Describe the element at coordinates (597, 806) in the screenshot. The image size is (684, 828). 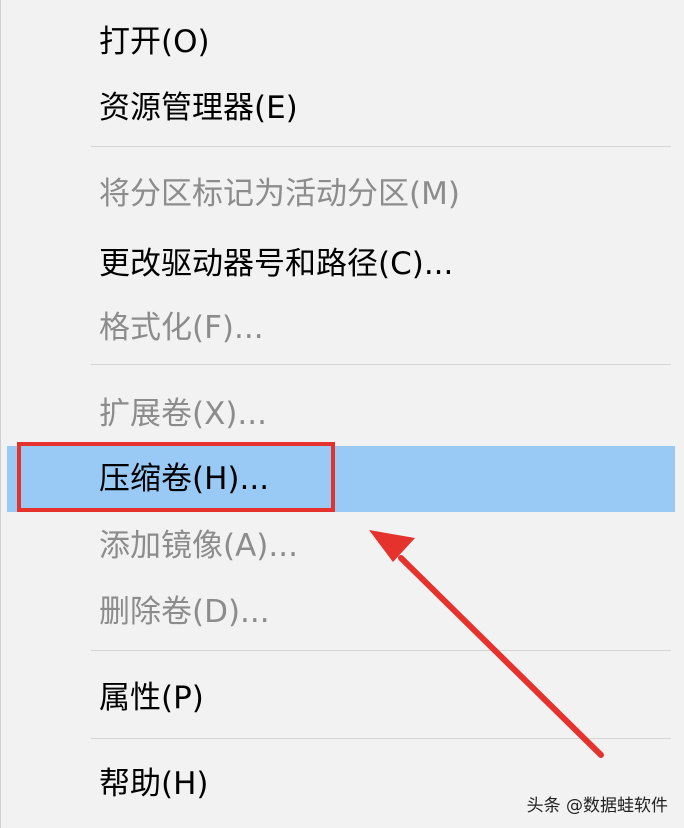
I see `watermark: 头条 @数据蛙软件` at that location.